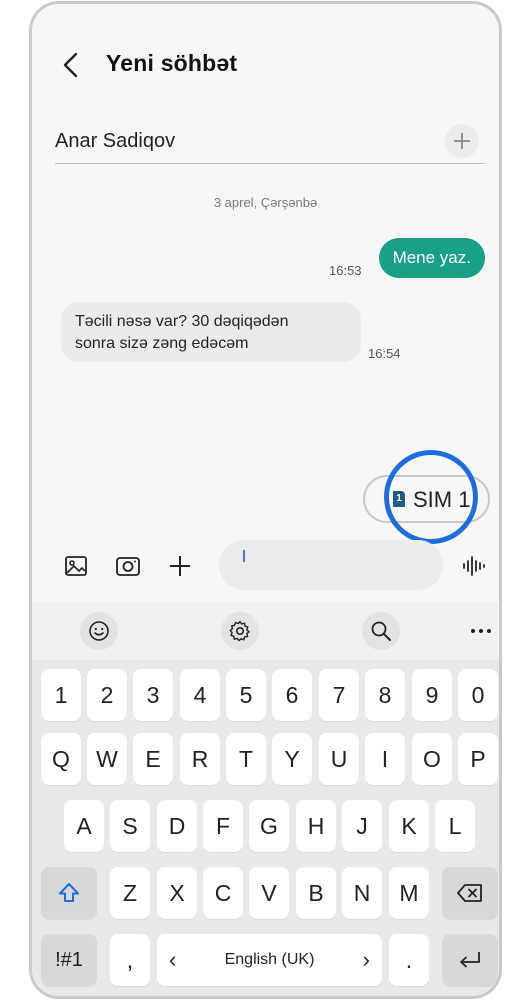 This screenshot has height=1000, width=525. What do you see at coordinates (115, 141) in the screenshot?
I see `recipient-name: Anar Sadiqov` at bounding box center [115, 141].